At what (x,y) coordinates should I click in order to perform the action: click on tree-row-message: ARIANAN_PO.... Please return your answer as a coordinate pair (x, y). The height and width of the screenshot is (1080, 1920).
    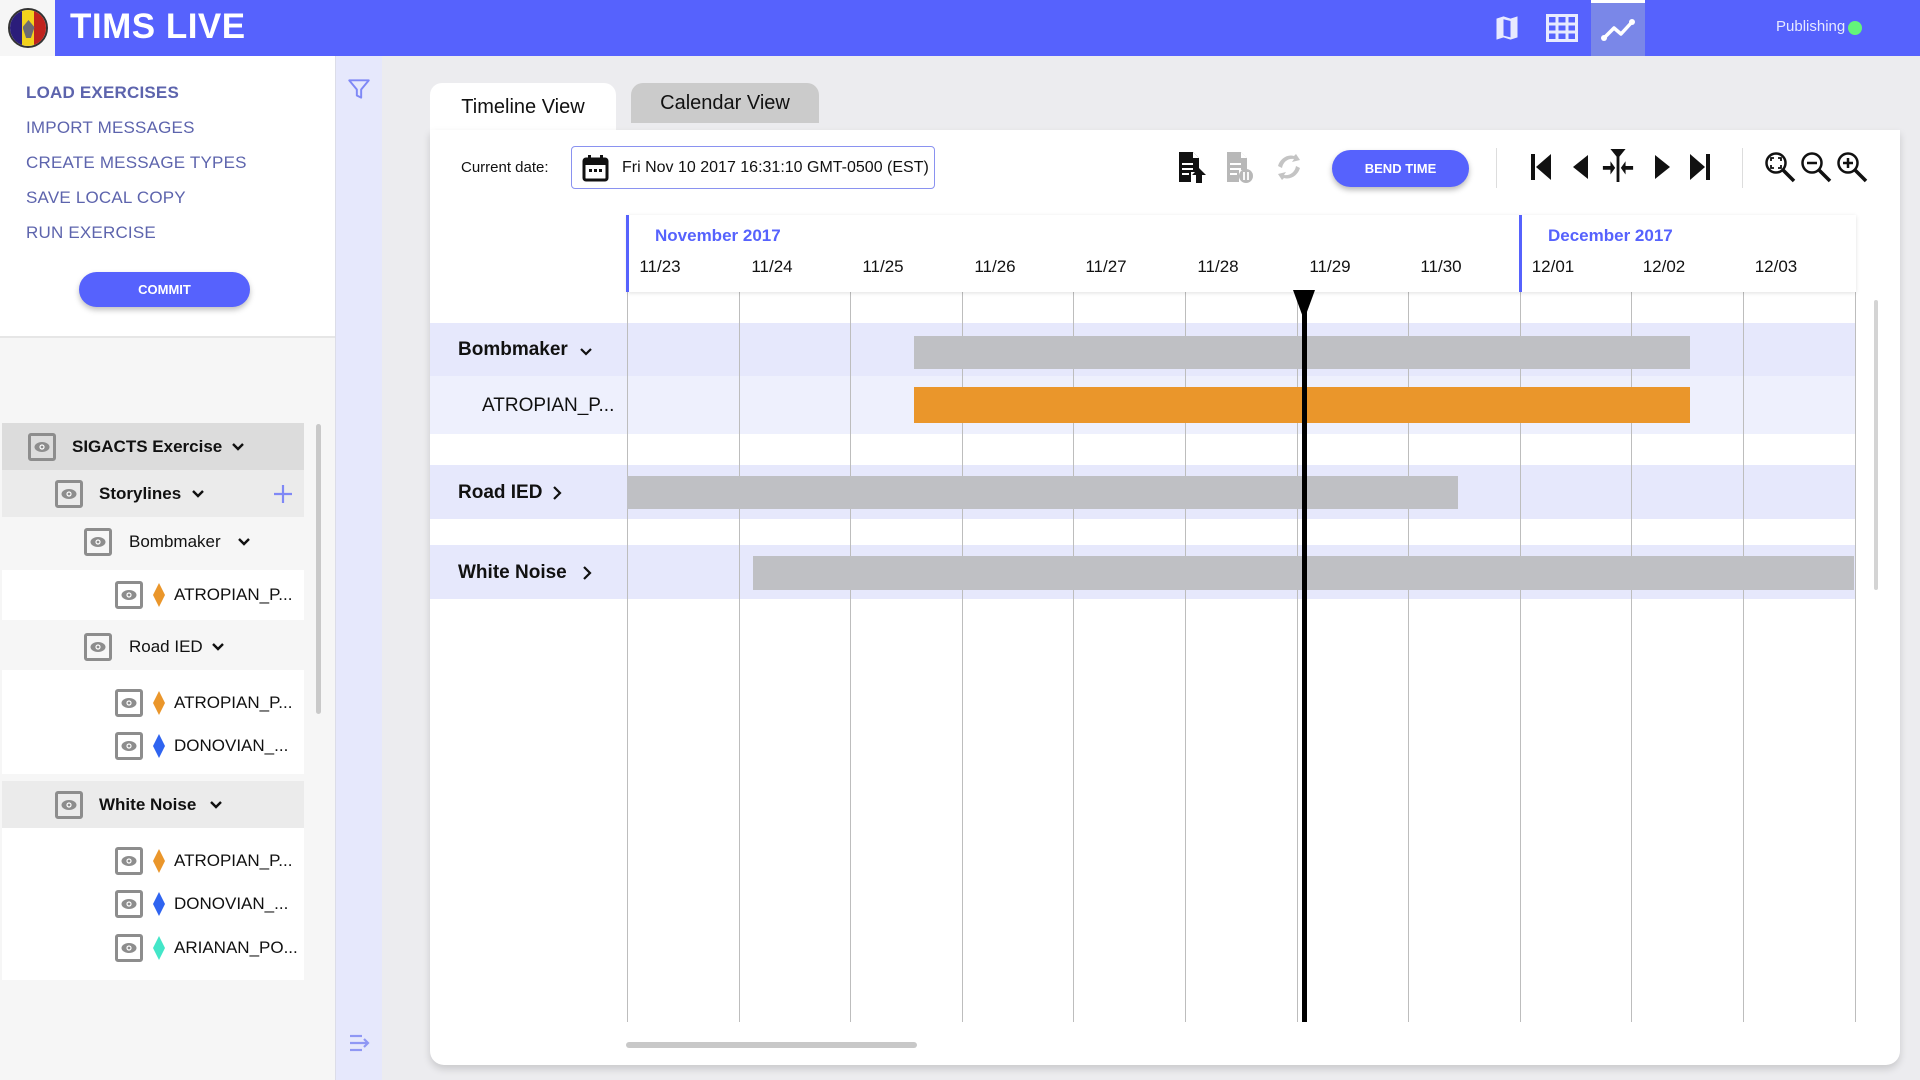
    Looking at the image, I should click on (153, 948).